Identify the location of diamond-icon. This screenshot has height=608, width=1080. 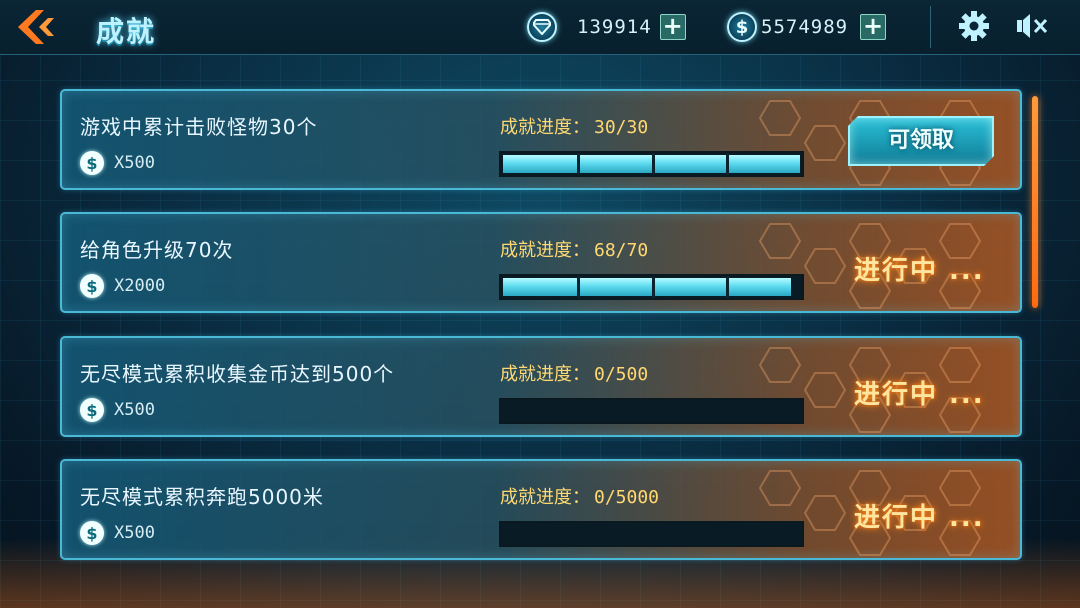
(542, 27).